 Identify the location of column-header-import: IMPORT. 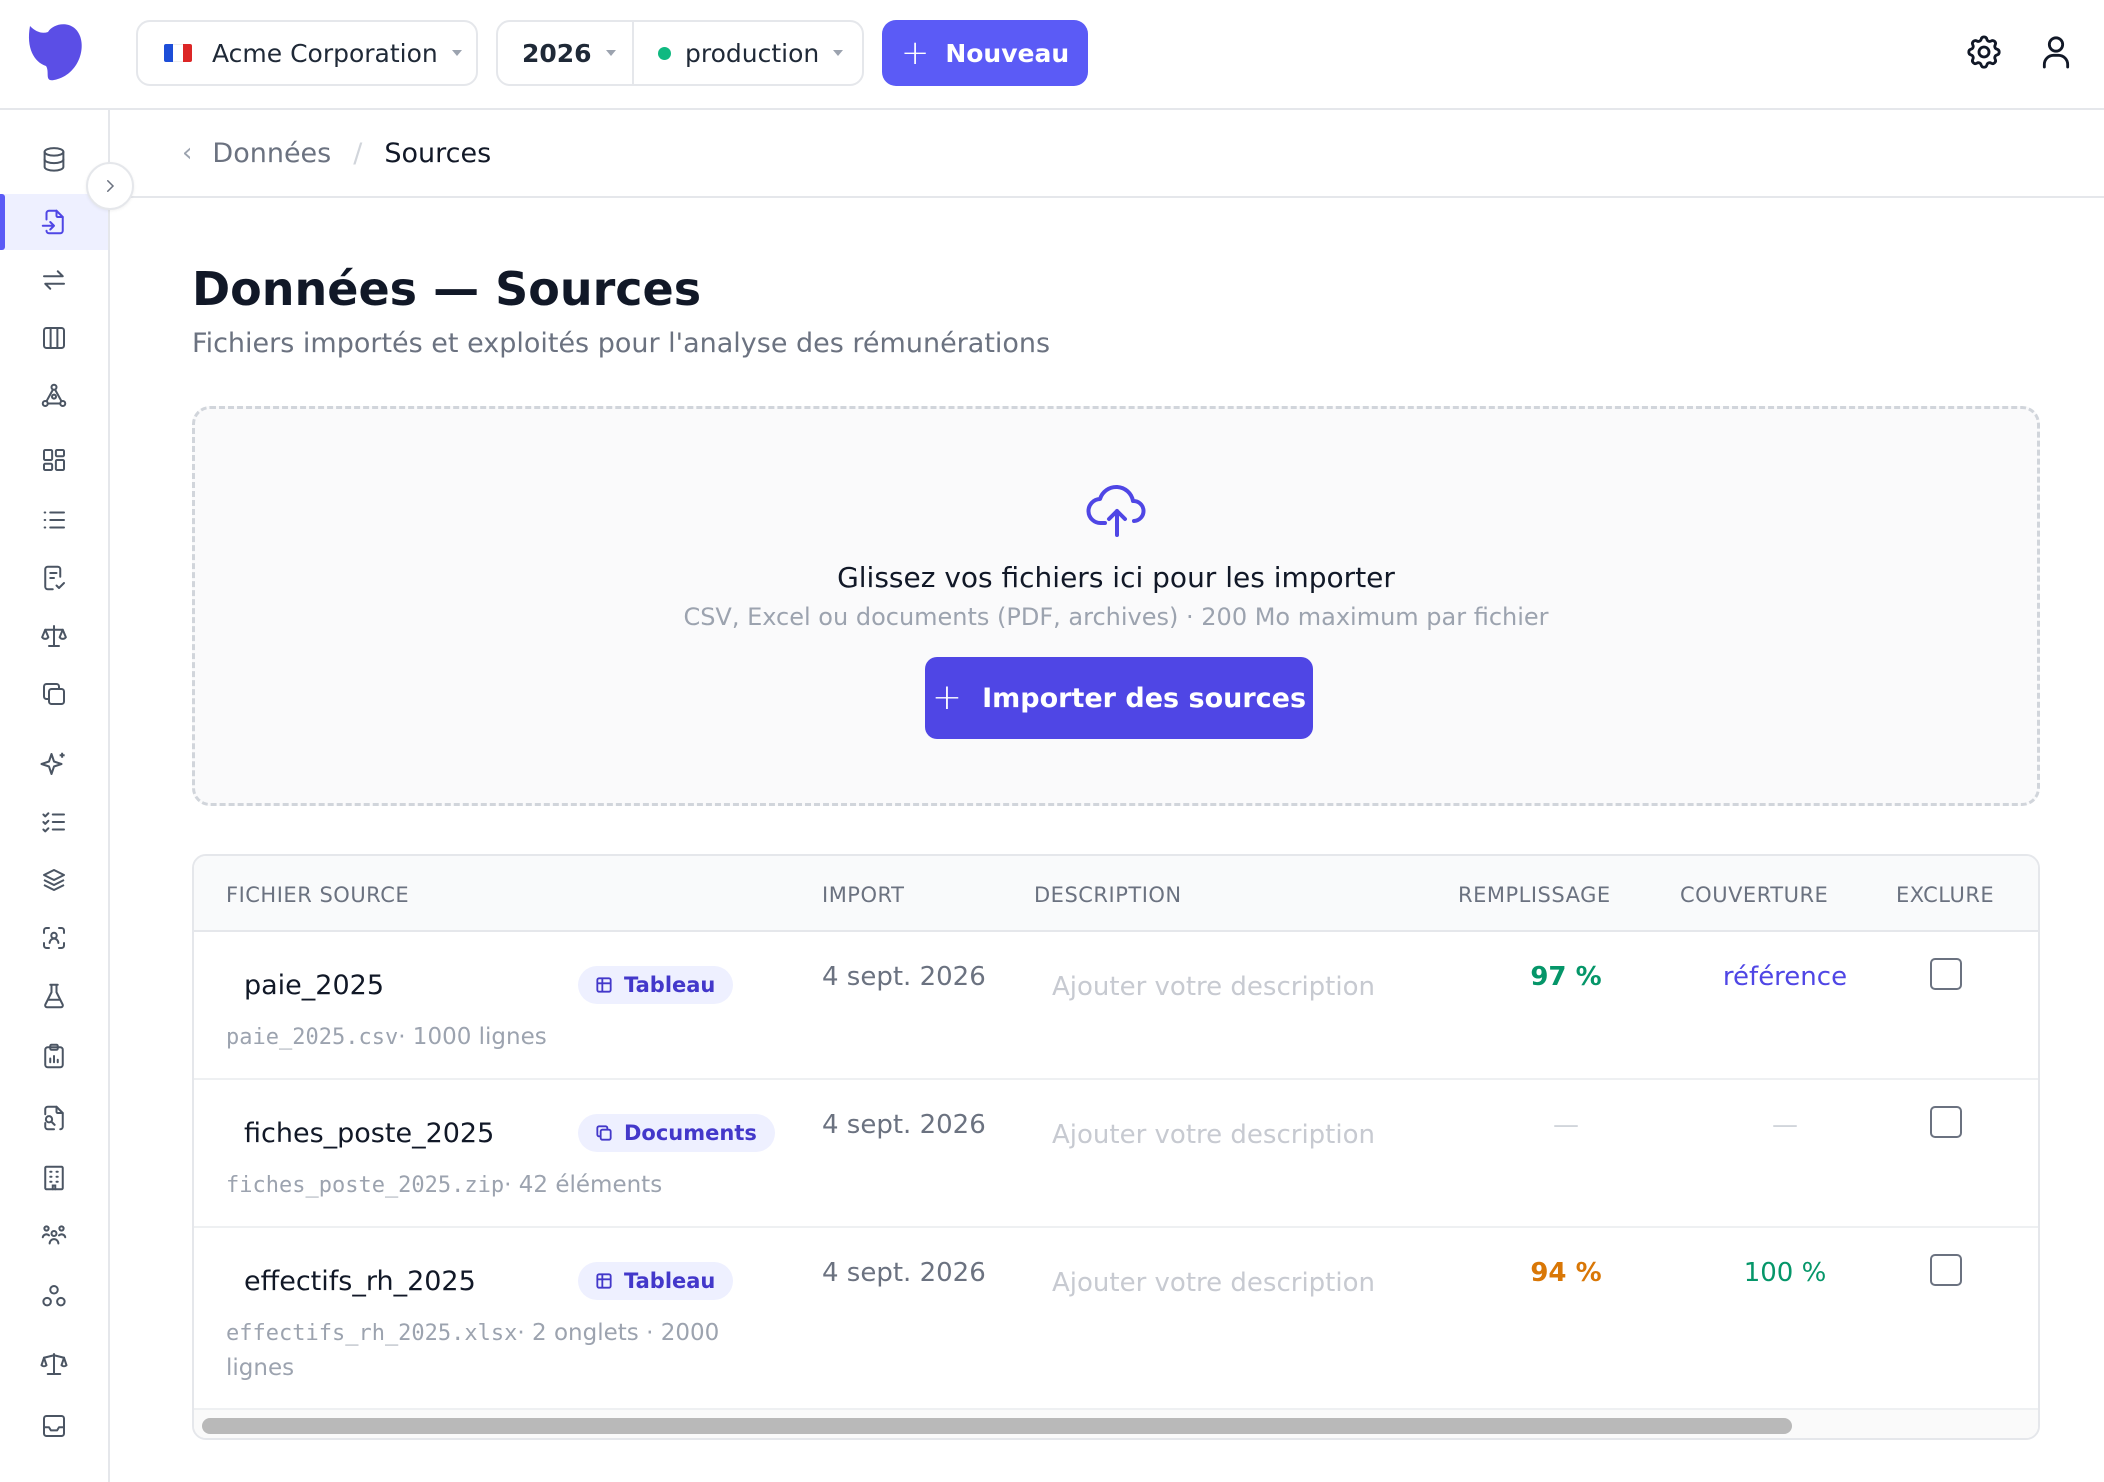
(863, 895).